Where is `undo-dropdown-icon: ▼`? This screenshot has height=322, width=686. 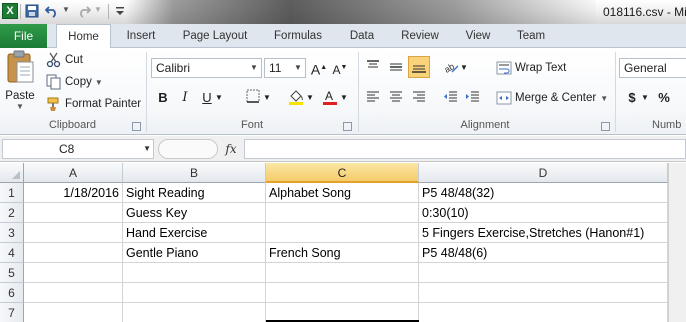 undo-dropdown-icon: ▼ is located at coordinates (66, 9).